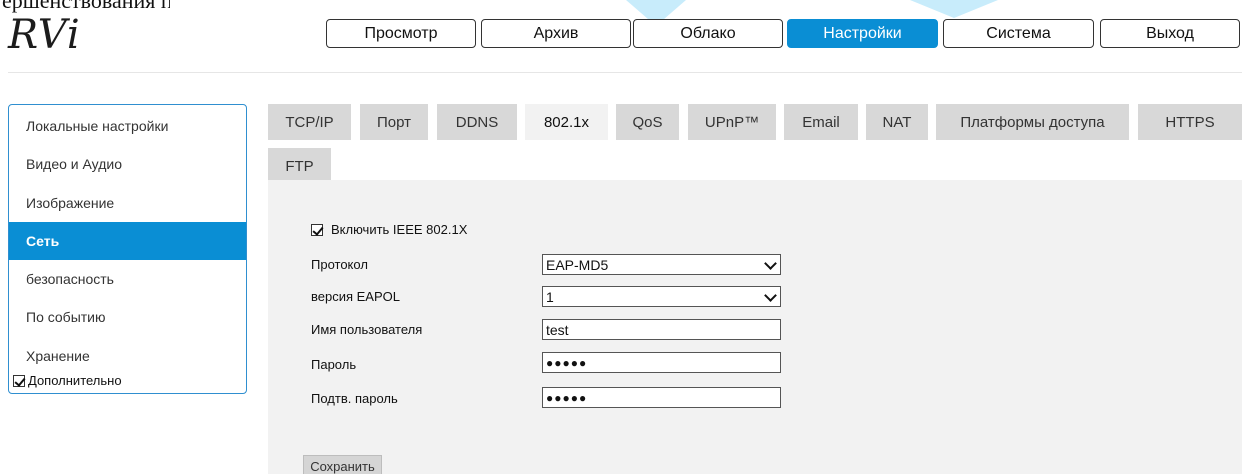 This screenshot has width=1242, height=474. Describe the element at coordinates (954, 9) in the screenshot. I see `decorative-shape` at that location.